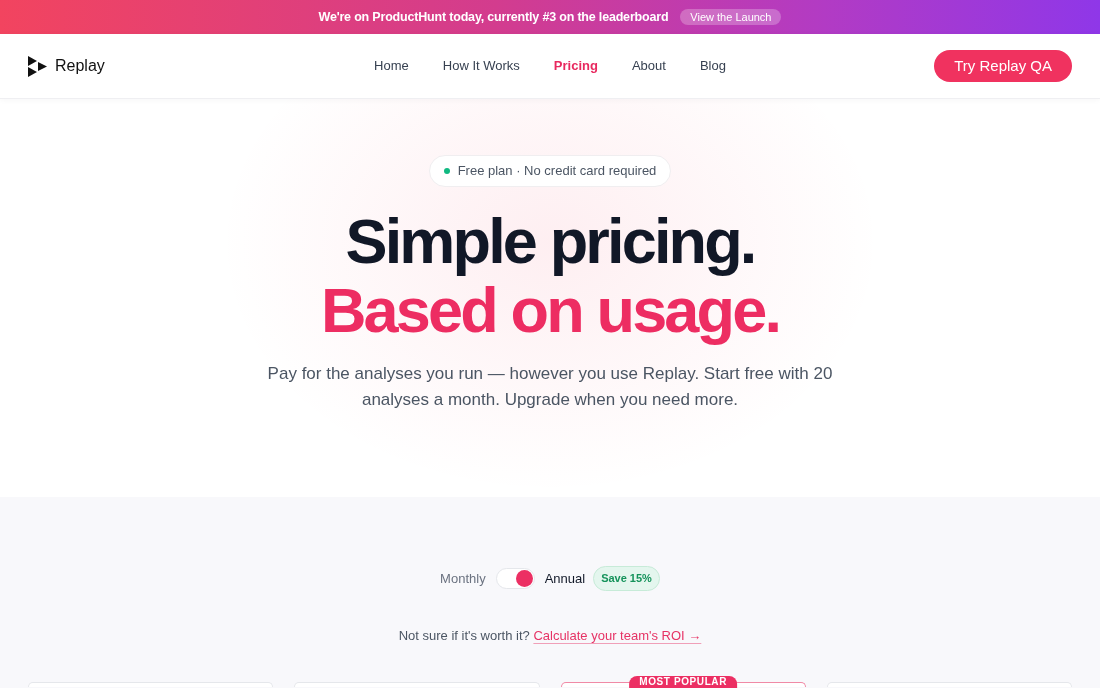  I want to click on dot-icon, so click(446, 171).